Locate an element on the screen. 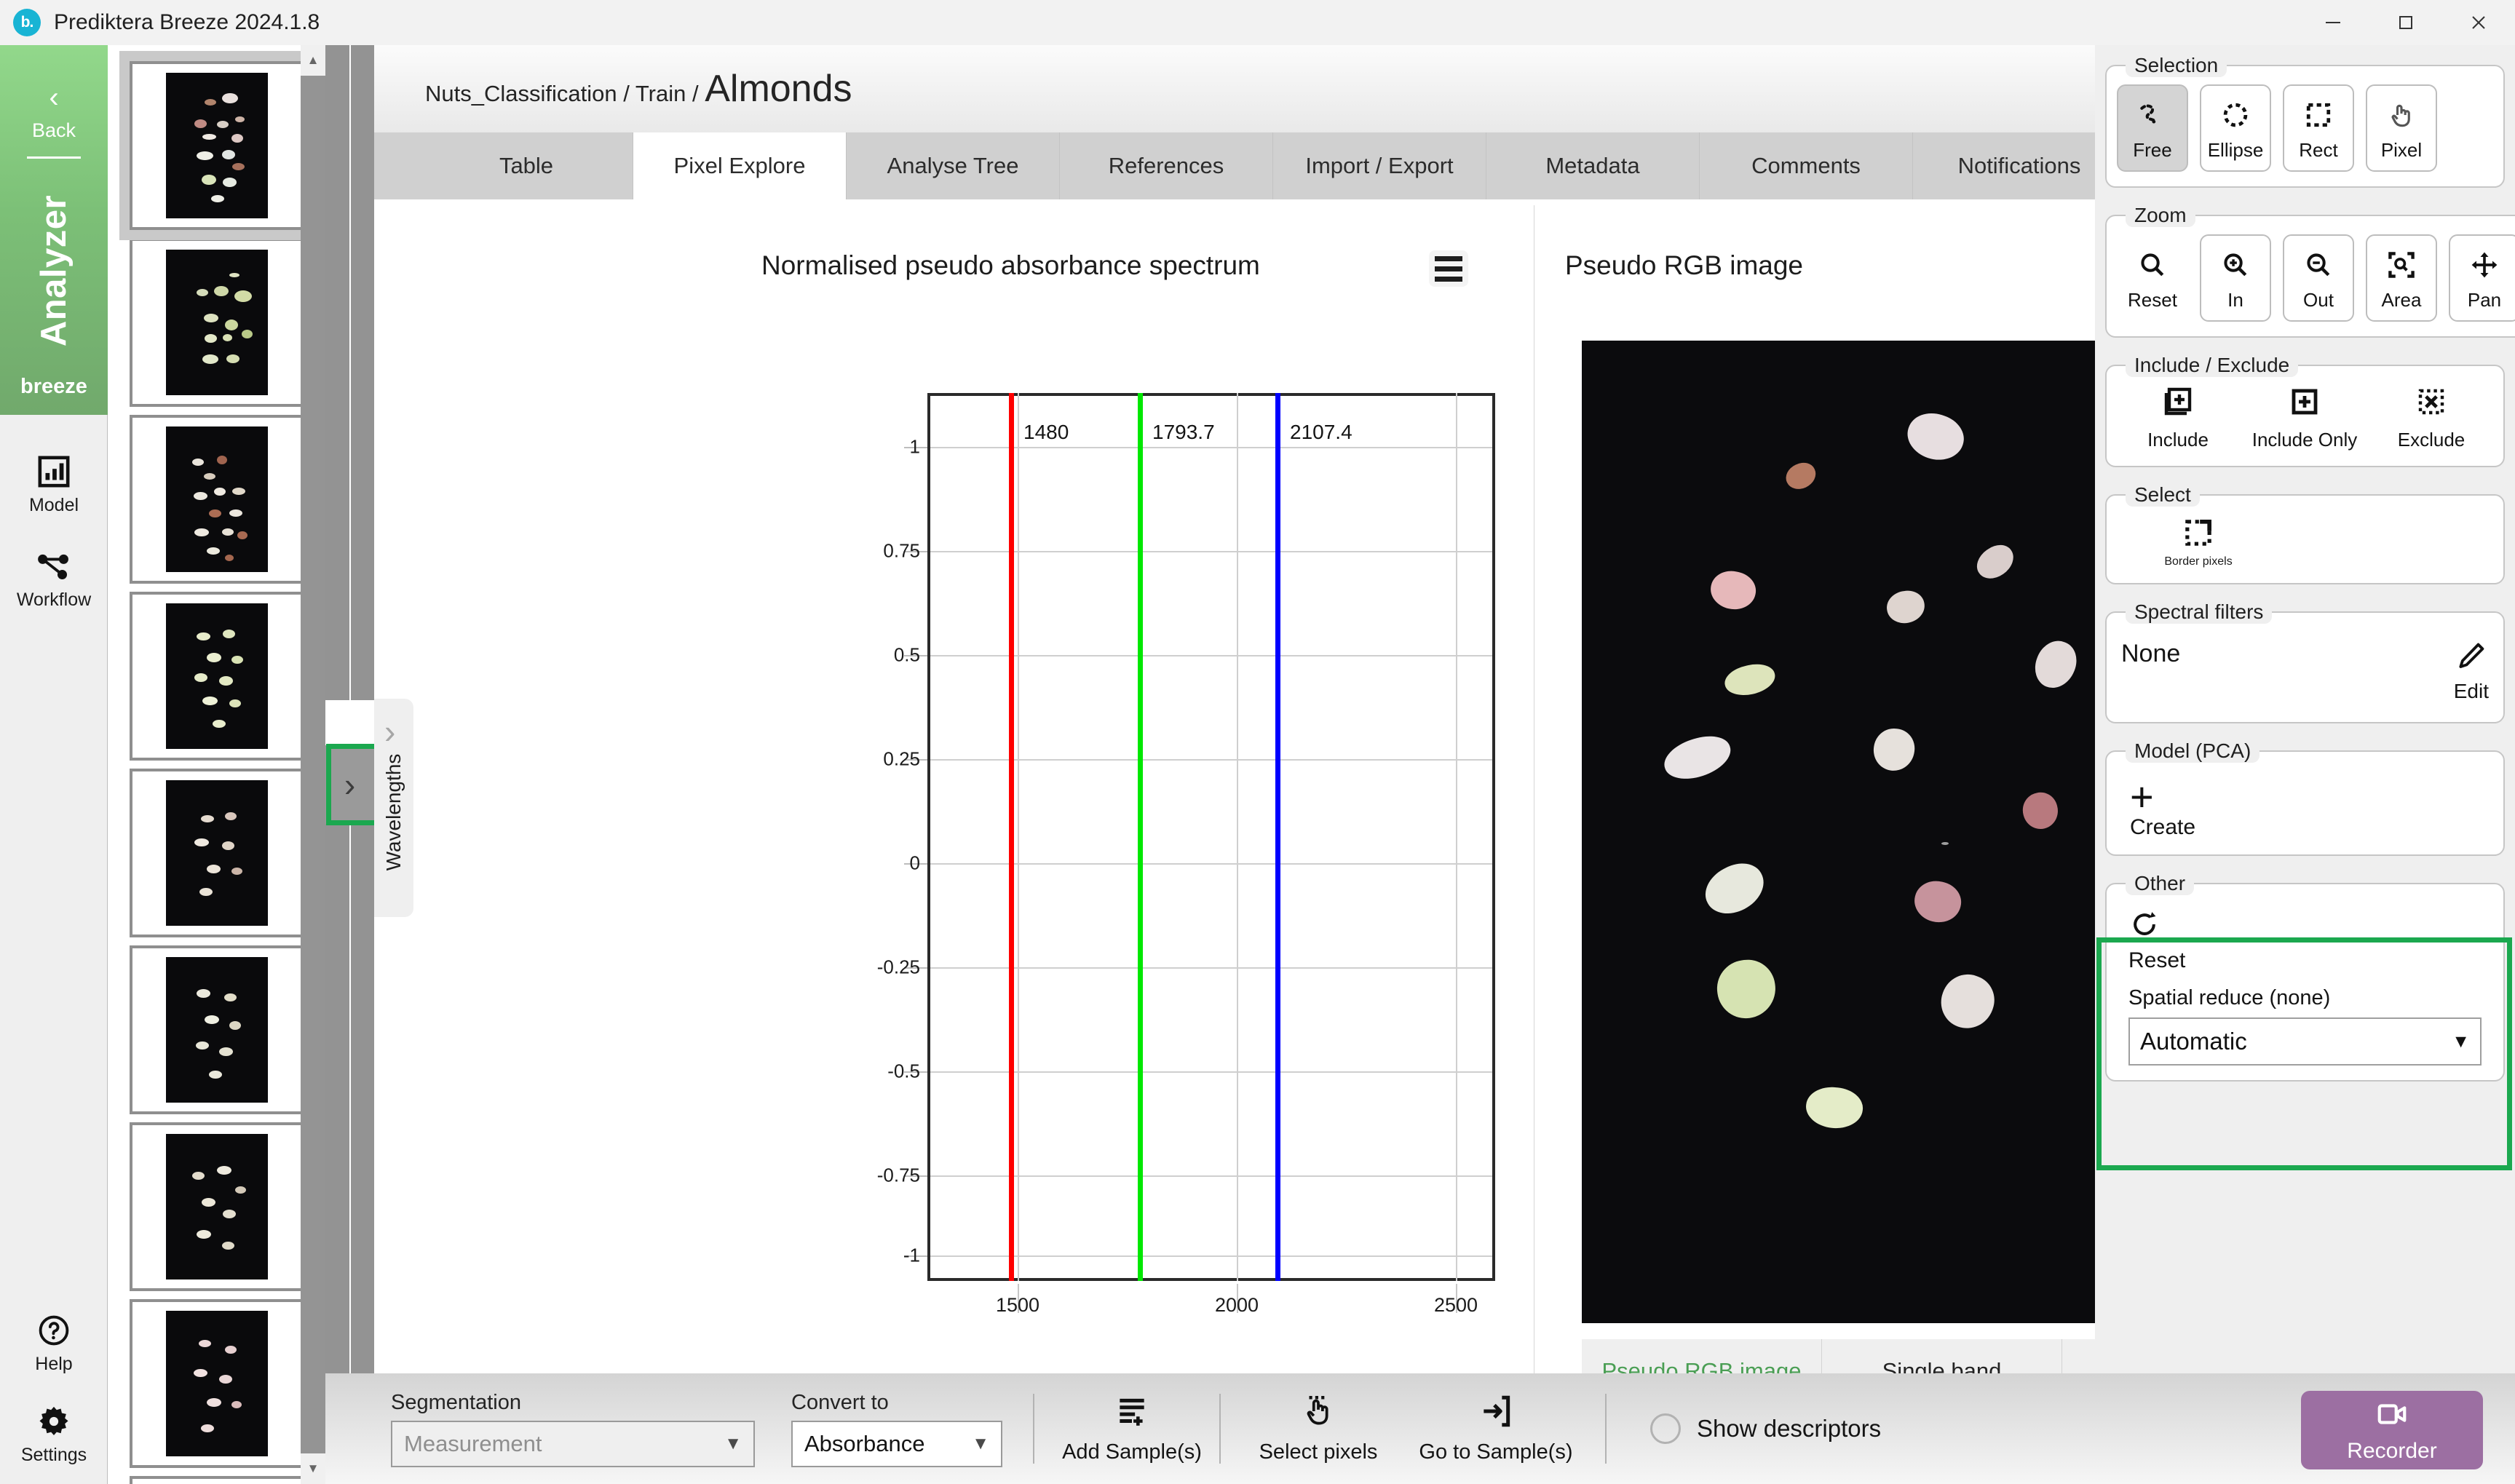 This screenshot has width=2515, height=1484. zoom-area-button: Area is located at coordinates (2401, 278).